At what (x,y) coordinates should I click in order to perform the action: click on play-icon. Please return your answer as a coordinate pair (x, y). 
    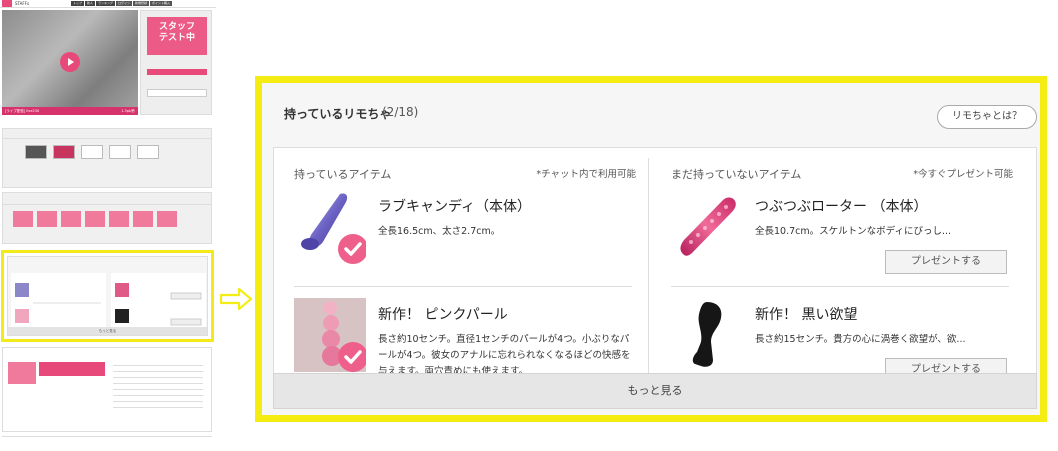
    Looking at the image, I should click on (70, 62).